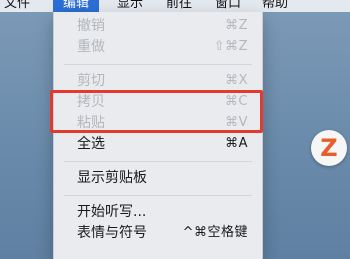  Describe the element at coordinates (91, 47) in the screenshot. I see `menu-item-label: 重做` at that location.